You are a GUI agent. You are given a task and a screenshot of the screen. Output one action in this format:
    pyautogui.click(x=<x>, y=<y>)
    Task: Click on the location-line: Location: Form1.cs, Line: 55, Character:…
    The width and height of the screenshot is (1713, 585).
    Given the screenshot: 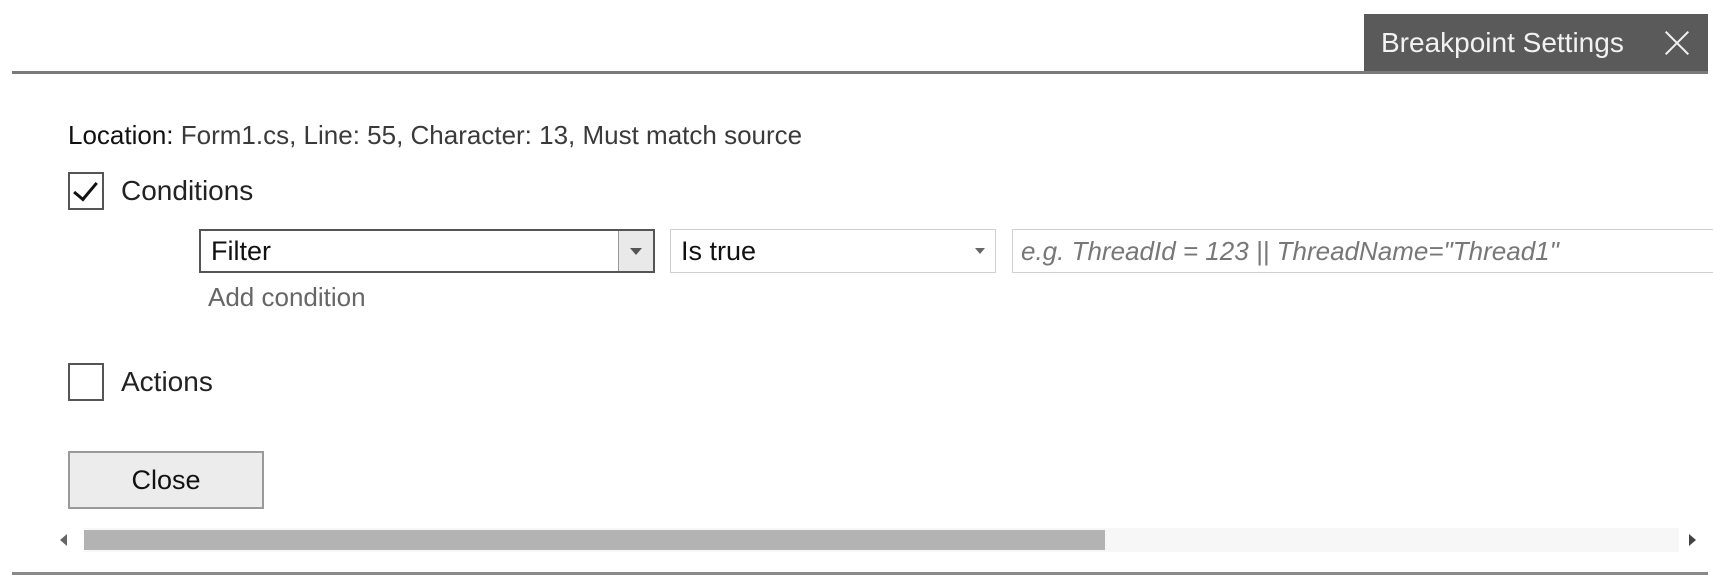 What is the action you would take?
    pyautogui.click(x=435, y=135)
    